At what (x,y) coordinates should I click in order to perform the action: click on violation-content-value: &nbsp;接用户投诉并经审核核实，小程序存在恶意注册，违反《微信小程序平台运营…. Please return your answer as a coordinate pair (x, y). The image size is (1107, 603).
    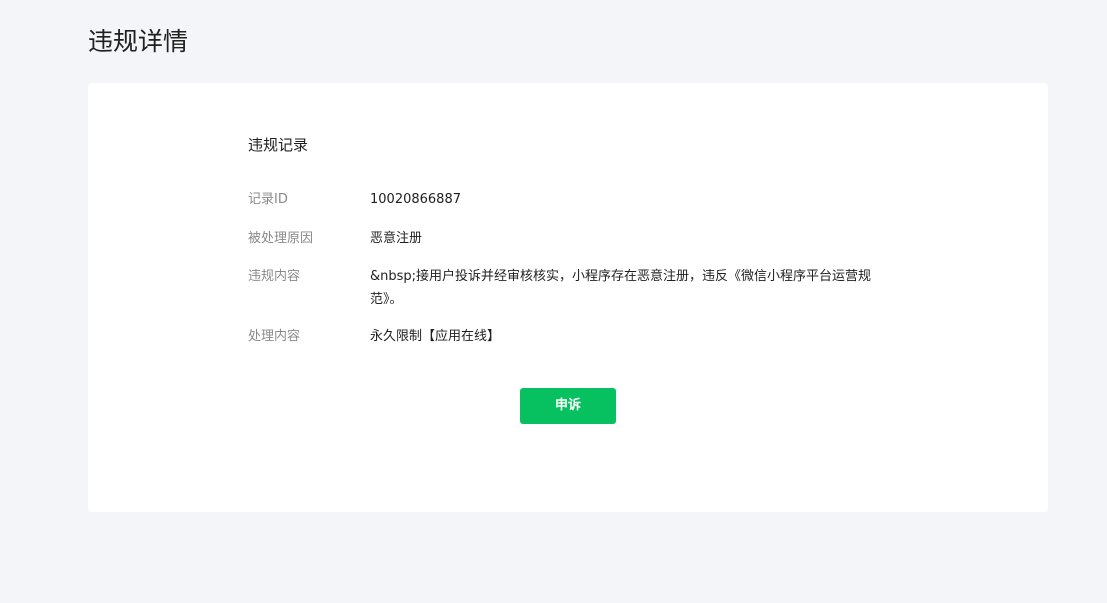
    Looking at the image, I should click on (621, 288).